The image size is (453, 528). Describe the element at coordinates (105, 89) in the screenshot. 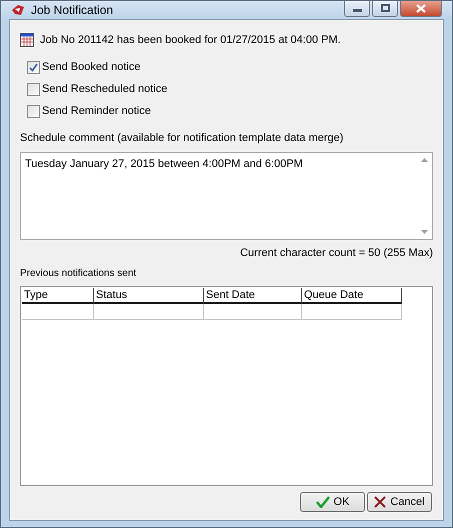

I see `checkbox-label: Send Rescheduled notice` at that location.